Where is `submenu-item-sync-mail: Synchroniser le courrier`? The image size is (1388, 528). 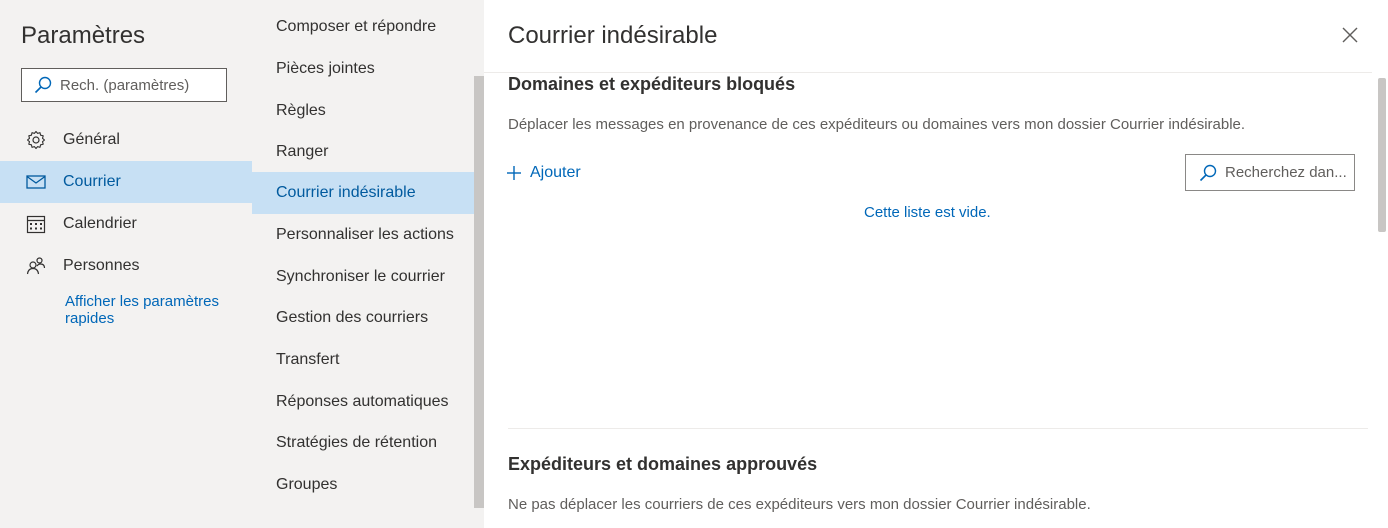 submenu-item-sync-mail: Synchroniser le courrier is located at coordinates (363, 277).